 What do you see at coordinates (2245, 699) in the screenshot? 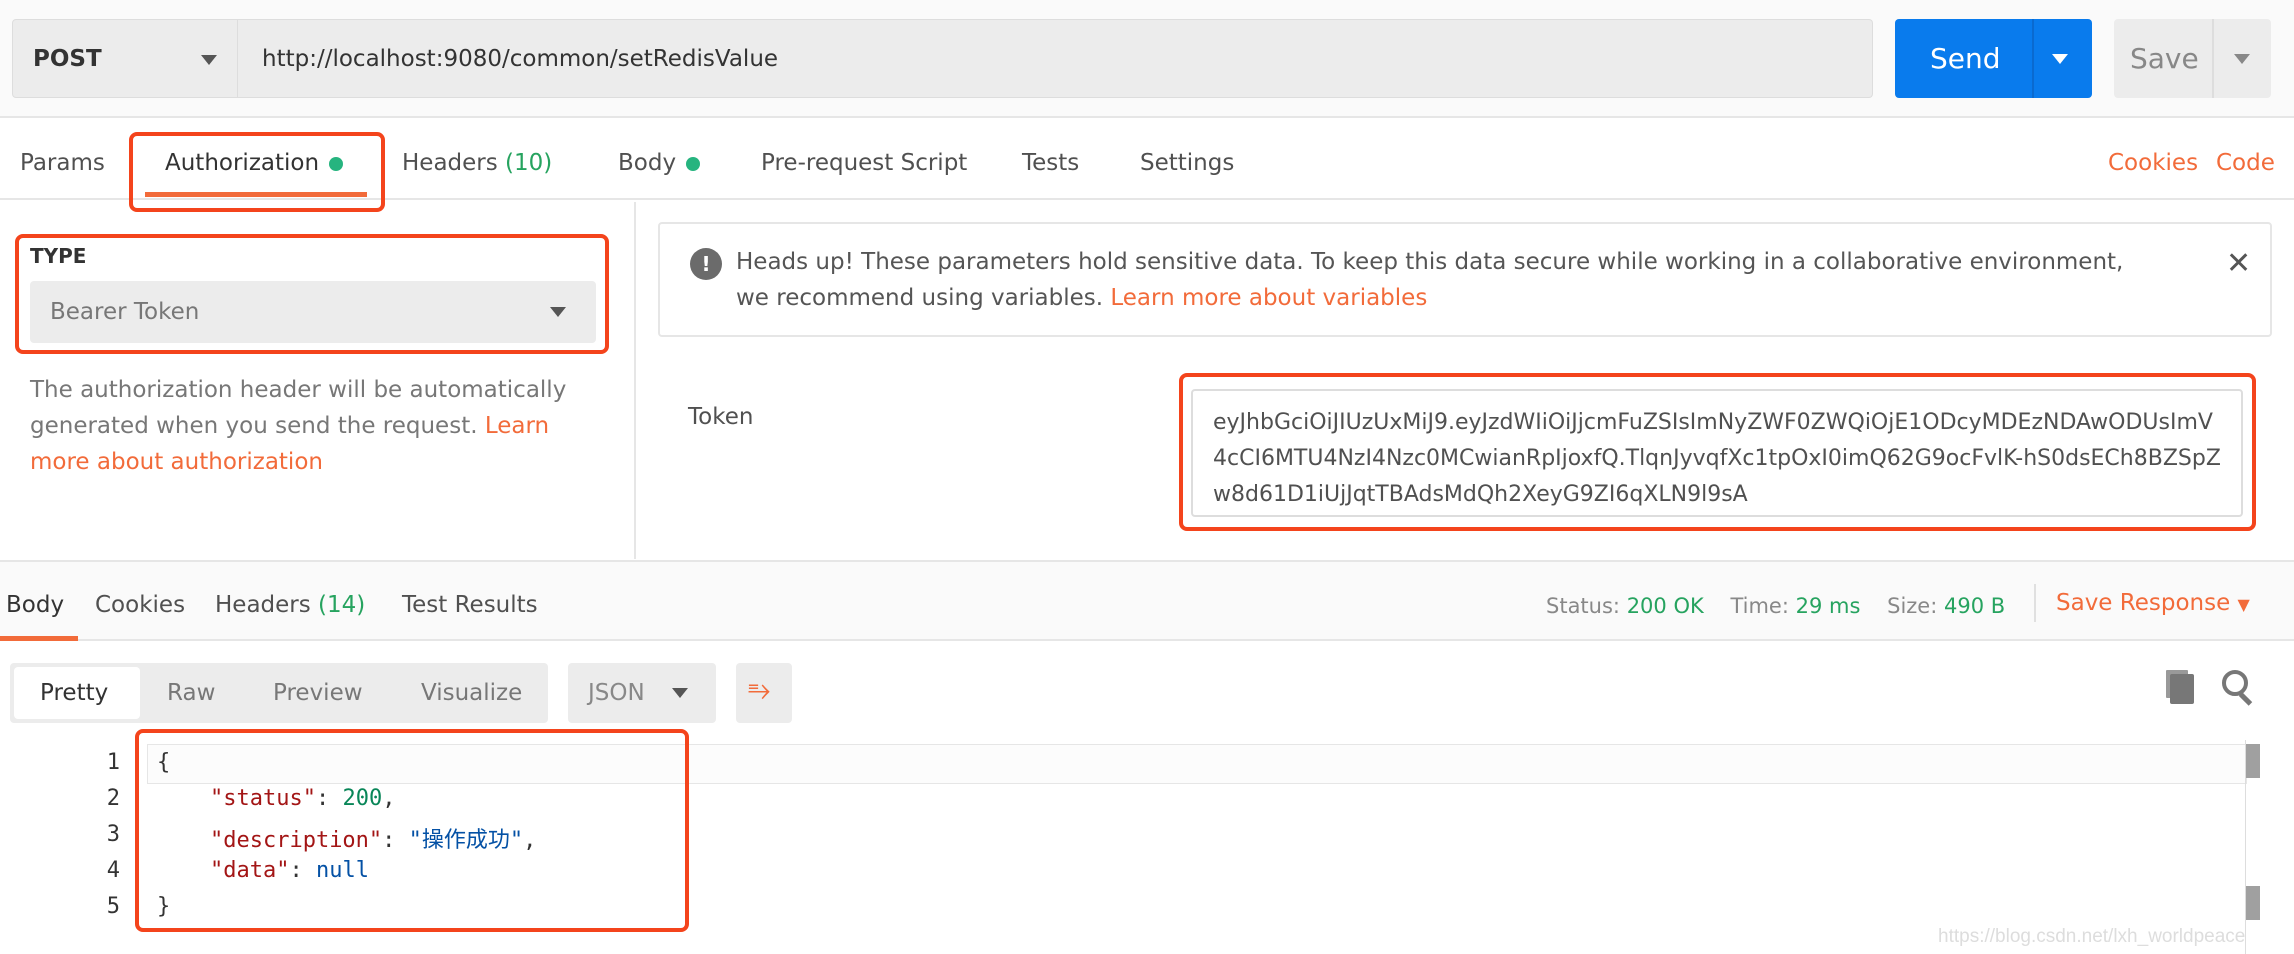
I see `search-icon-handle` at bounding box center [2245, 699].